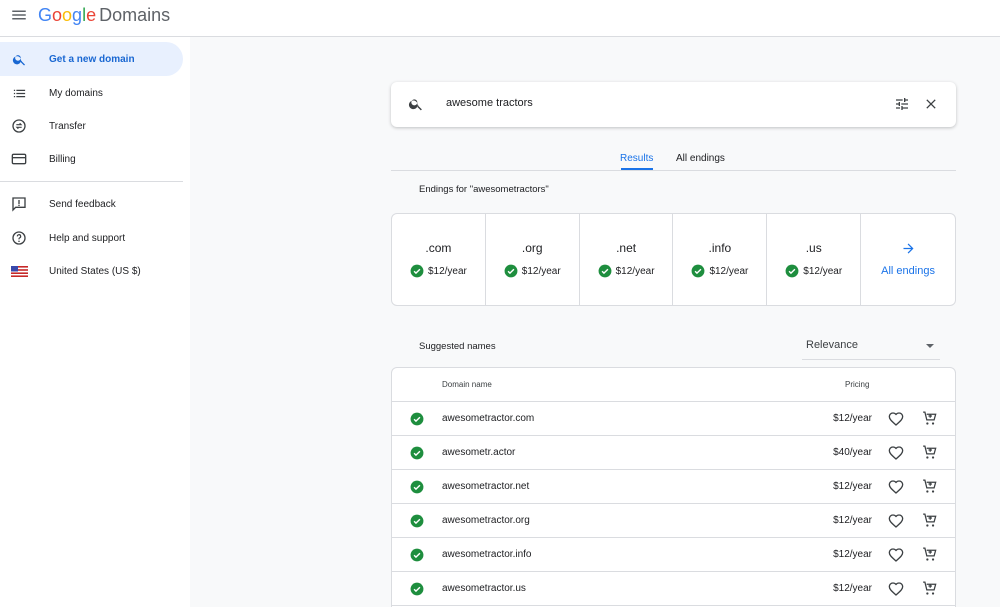 The height and width of the screenshot is (607, 1000). What do you see at coordinates (67, 126) in the screenshot?
I see `sidebar-item-label: Transfer` at bounding box center [67, 126].